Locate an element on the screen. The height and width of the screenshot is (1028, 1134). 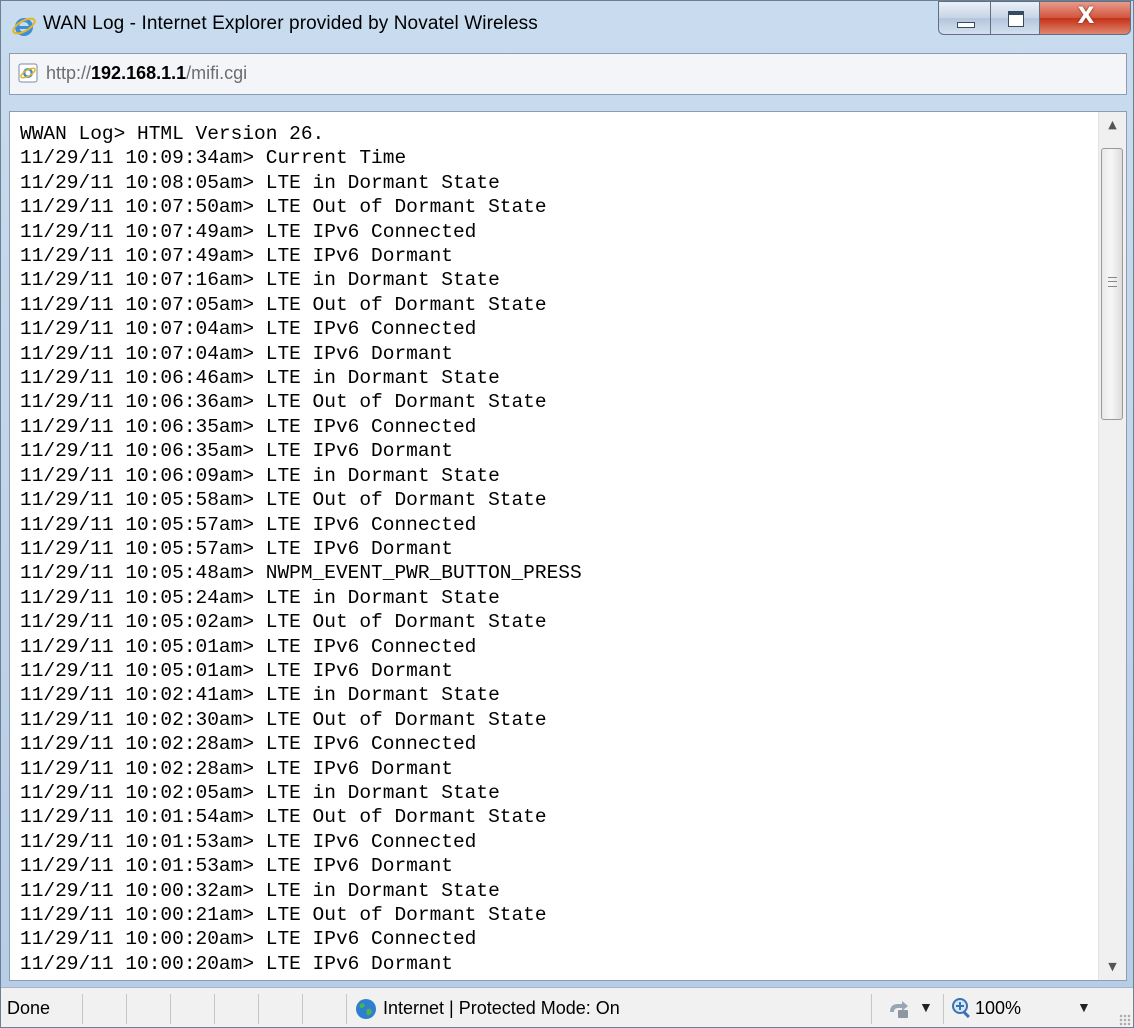
url-path: /mifi.cgi is located at coordinates (217, 73).